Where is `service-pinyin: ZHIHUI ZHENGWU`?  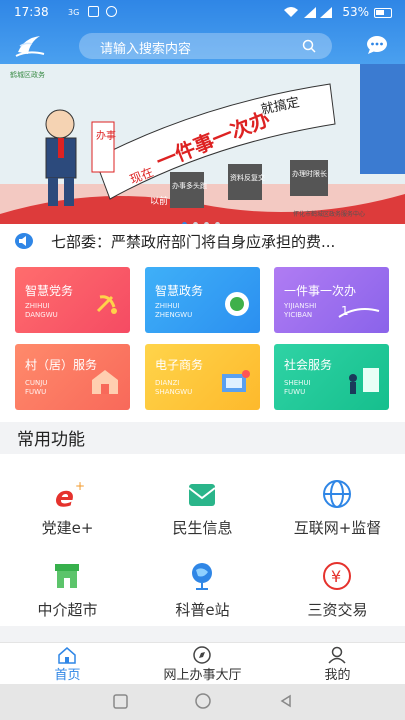
service-pinyin: ZHIHUI ZHENGWU is located at coordinates (174, 310).